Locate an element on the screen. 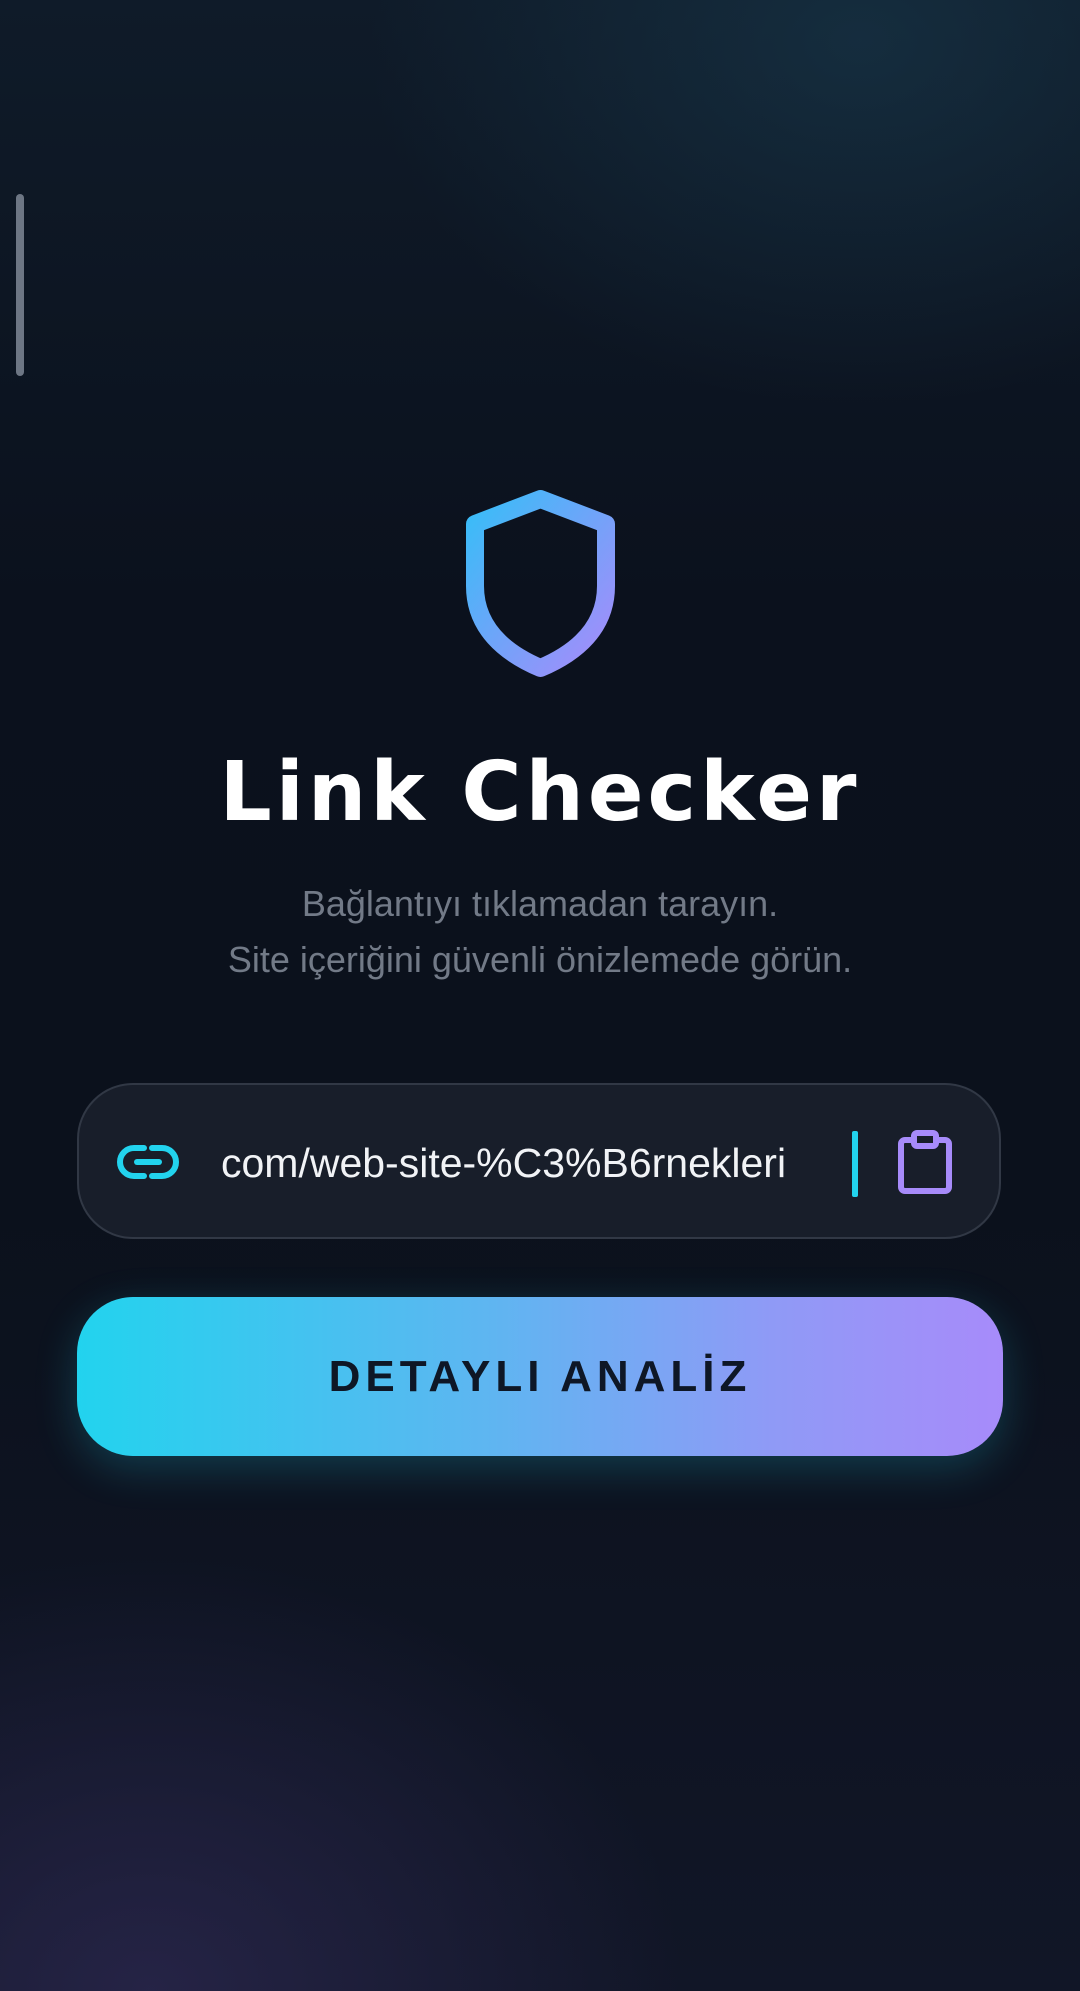 Image resolution: width=1080 pixels, height=1991 pixels. clipboard-icon is located at coordinates (925, 1162).